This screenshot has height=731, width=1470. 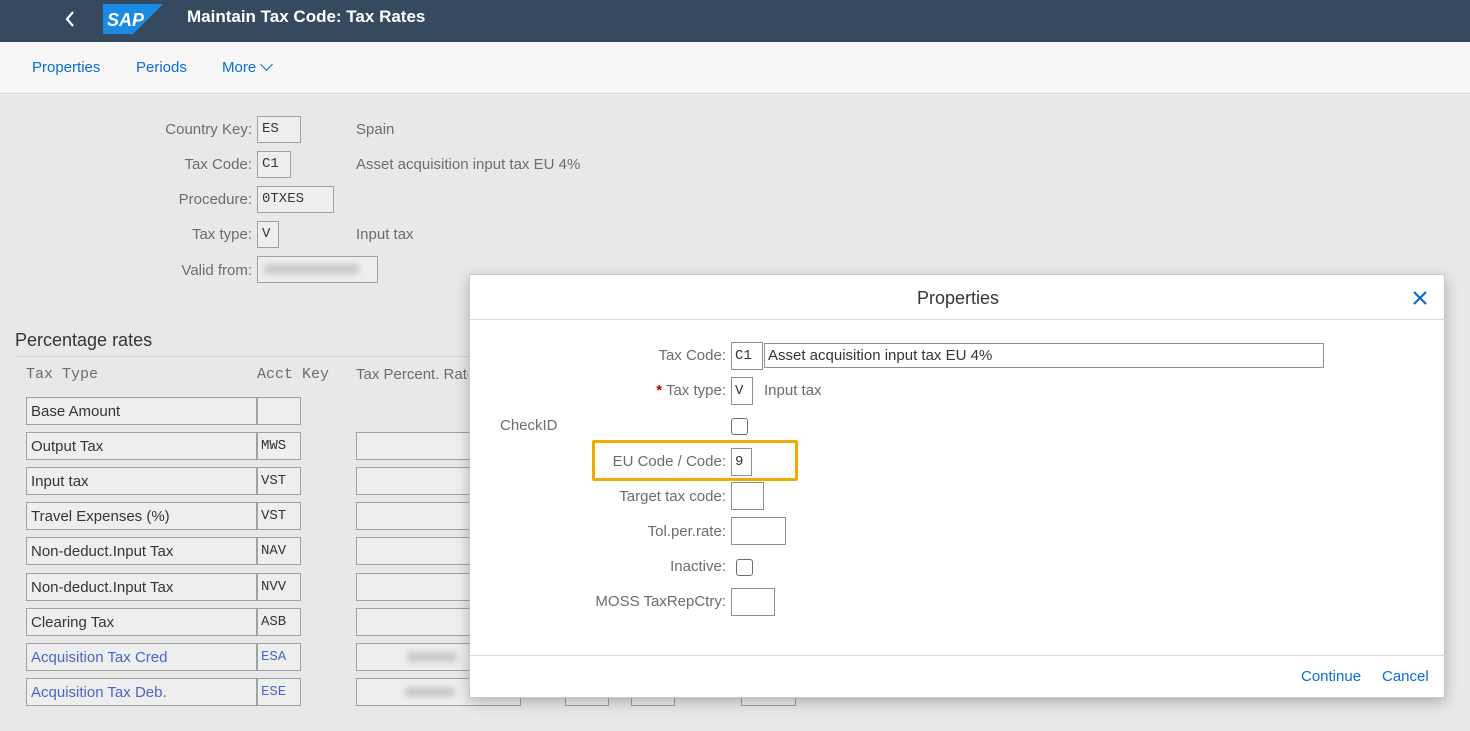 I want to click on tax-code-label: Tax Code:, so click(x=218, y=164).